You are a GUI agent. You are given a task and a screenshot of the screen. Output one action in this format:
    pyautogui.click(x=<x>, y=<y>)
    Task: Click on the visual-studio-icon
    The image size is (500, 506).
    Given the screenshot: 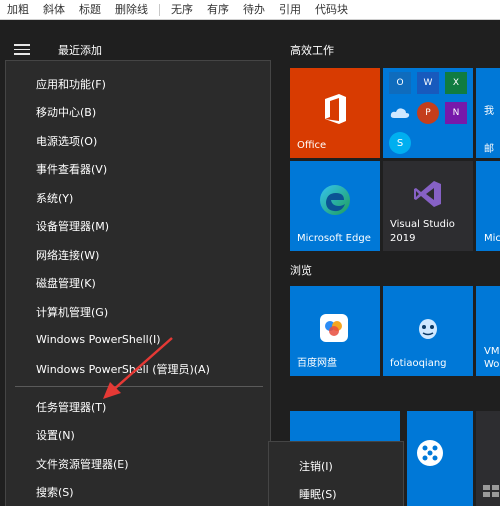 What is the action you would take?
    pyautogui.click(x=427, y=194)
    